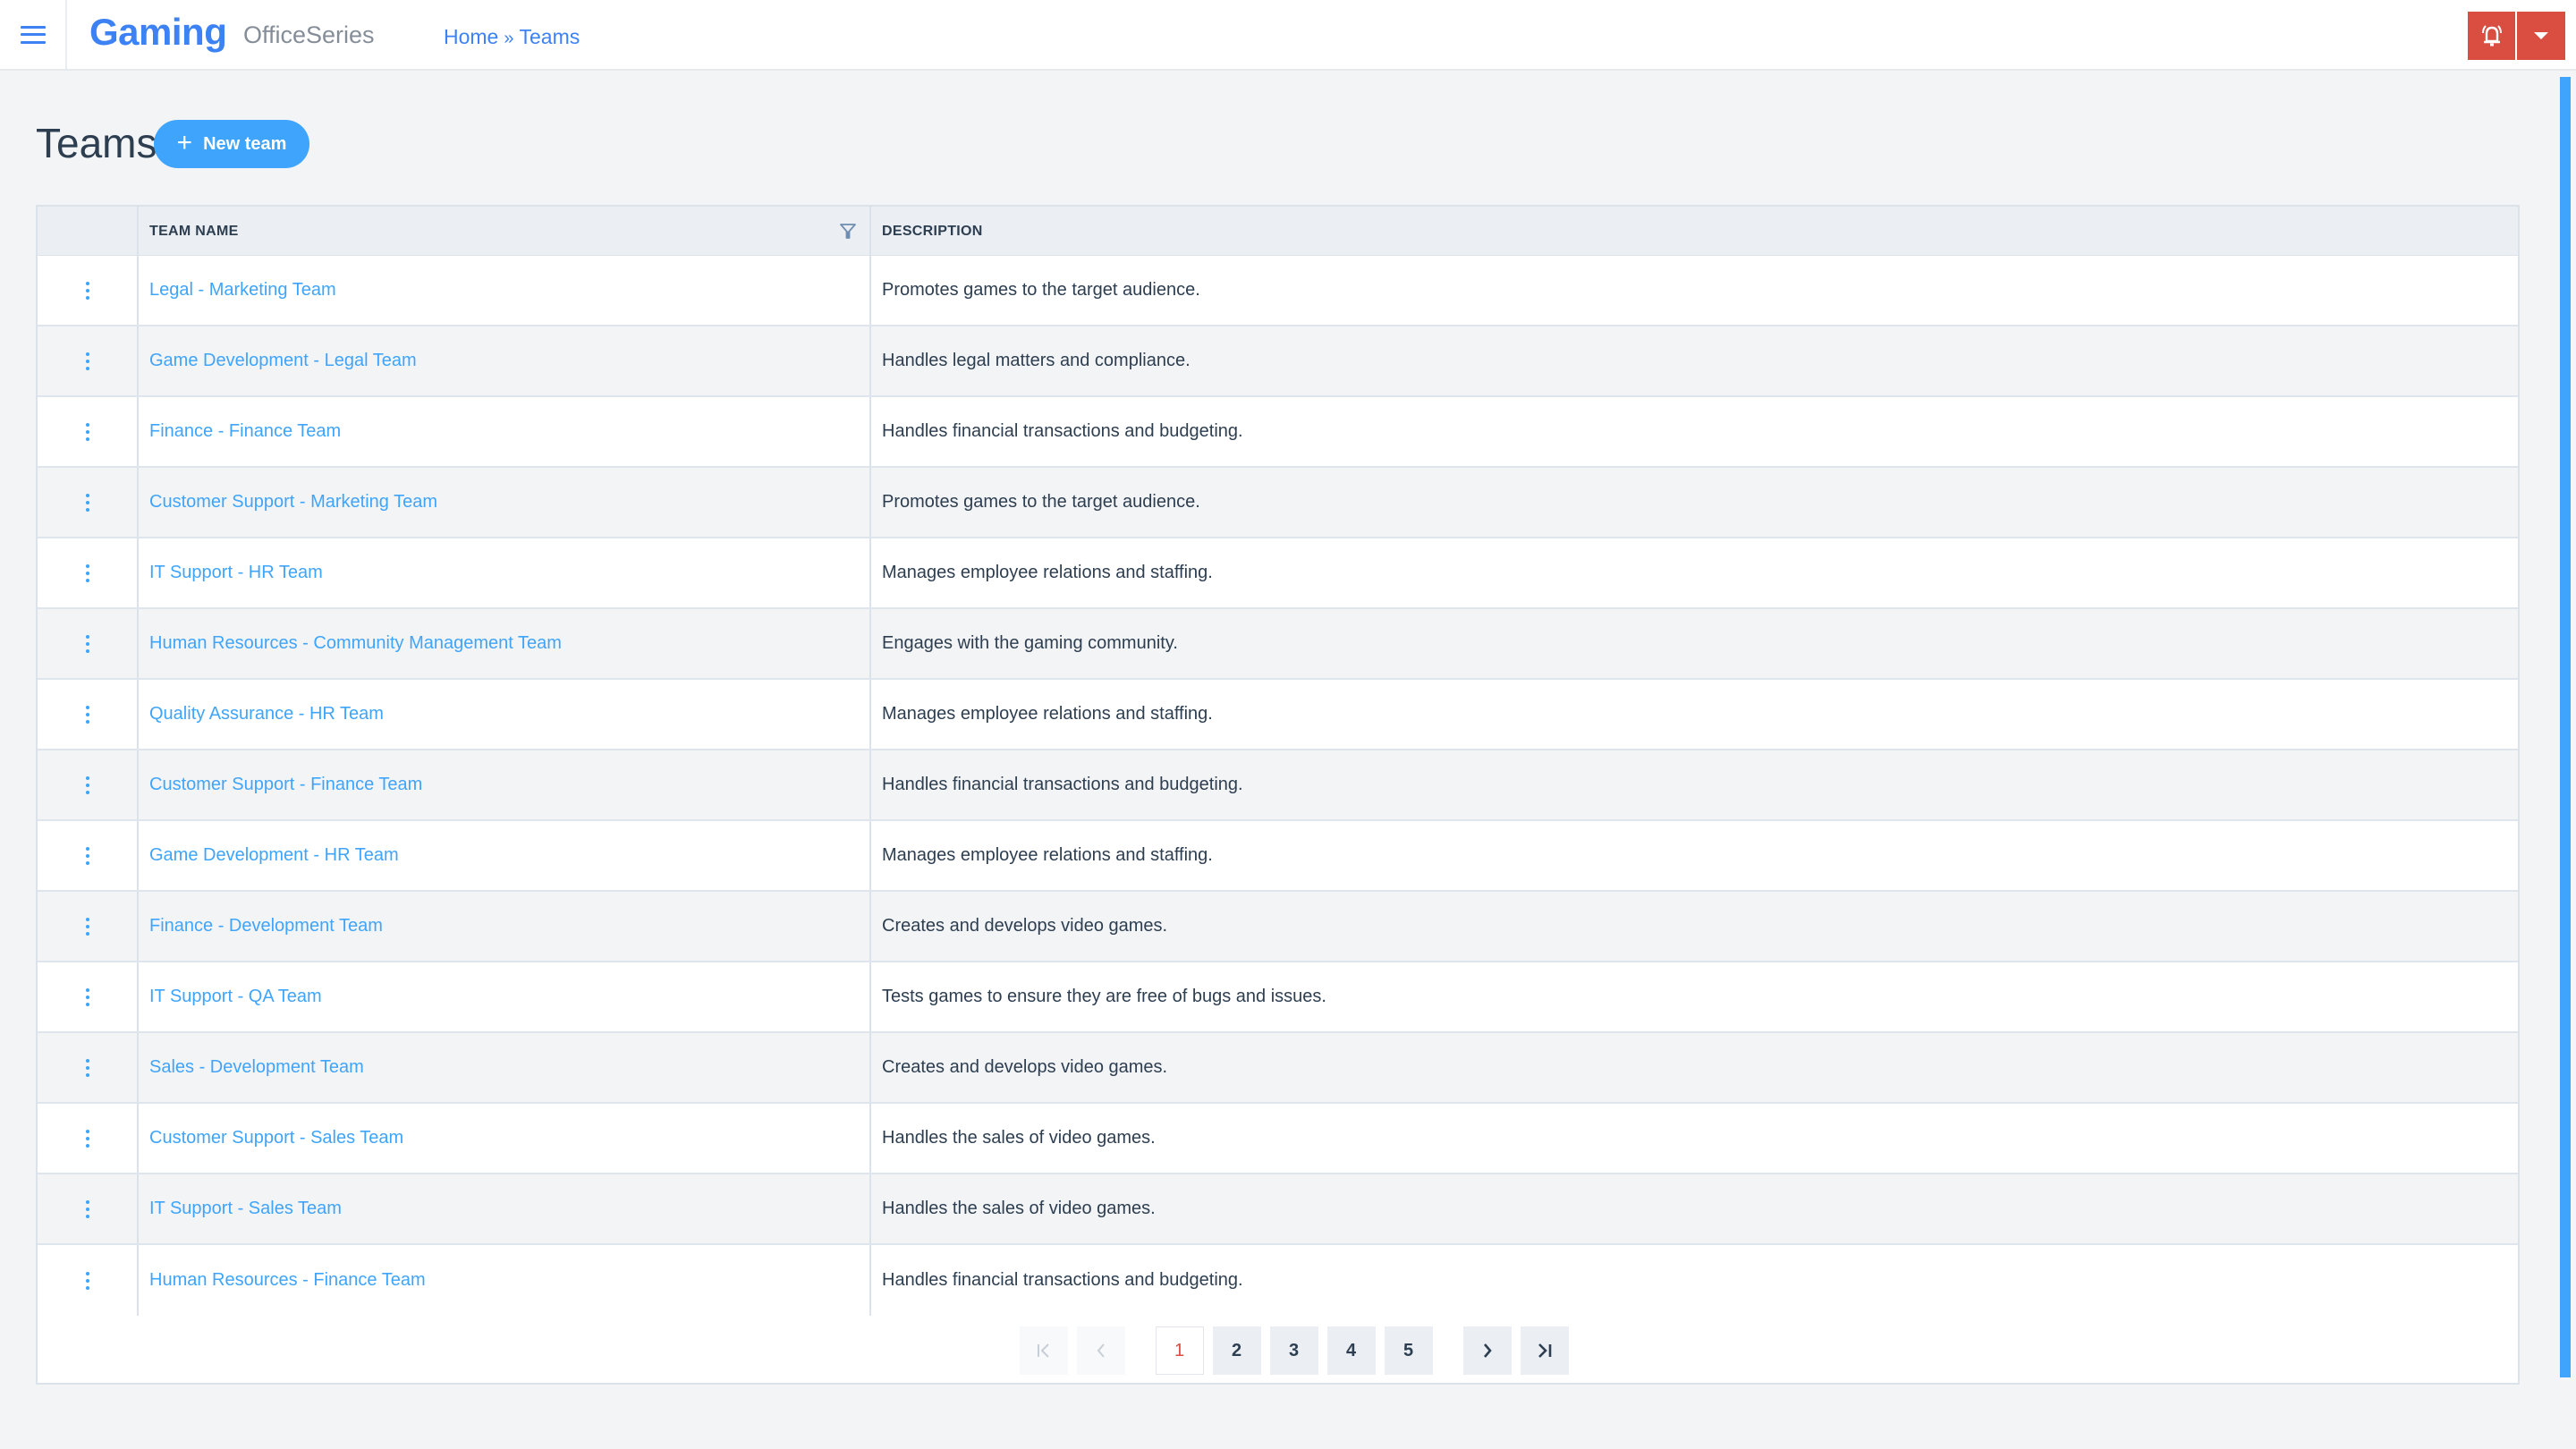 The image size is (2576, 1449). Describe the element at coordinates (1025, 926) in the screenshot. I see `team-description-cell: Creates and develops video games.` at that location.